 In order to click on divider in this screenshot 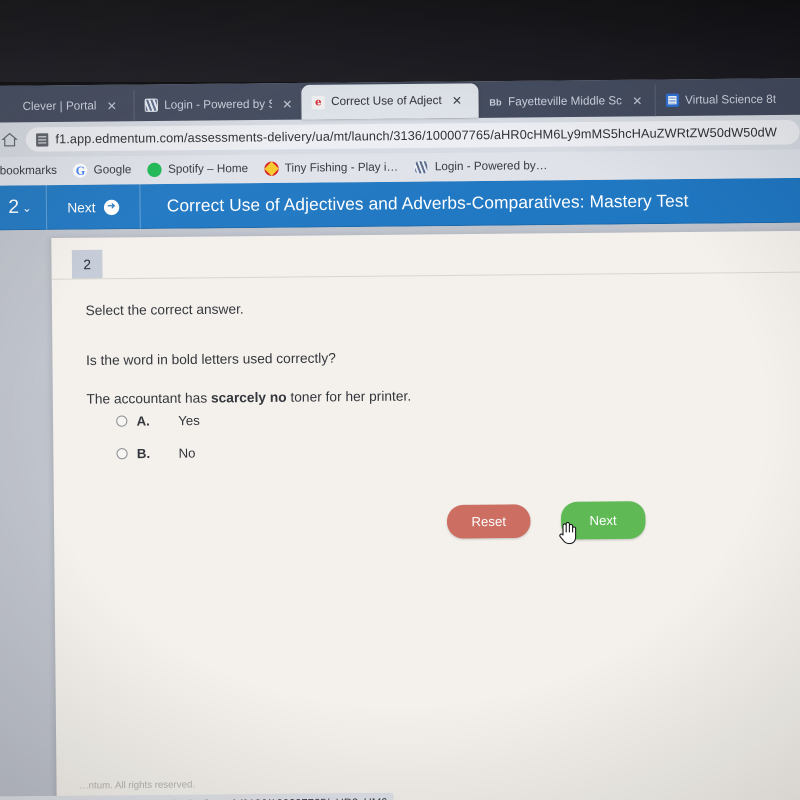, I will do `click(425, 275)`.